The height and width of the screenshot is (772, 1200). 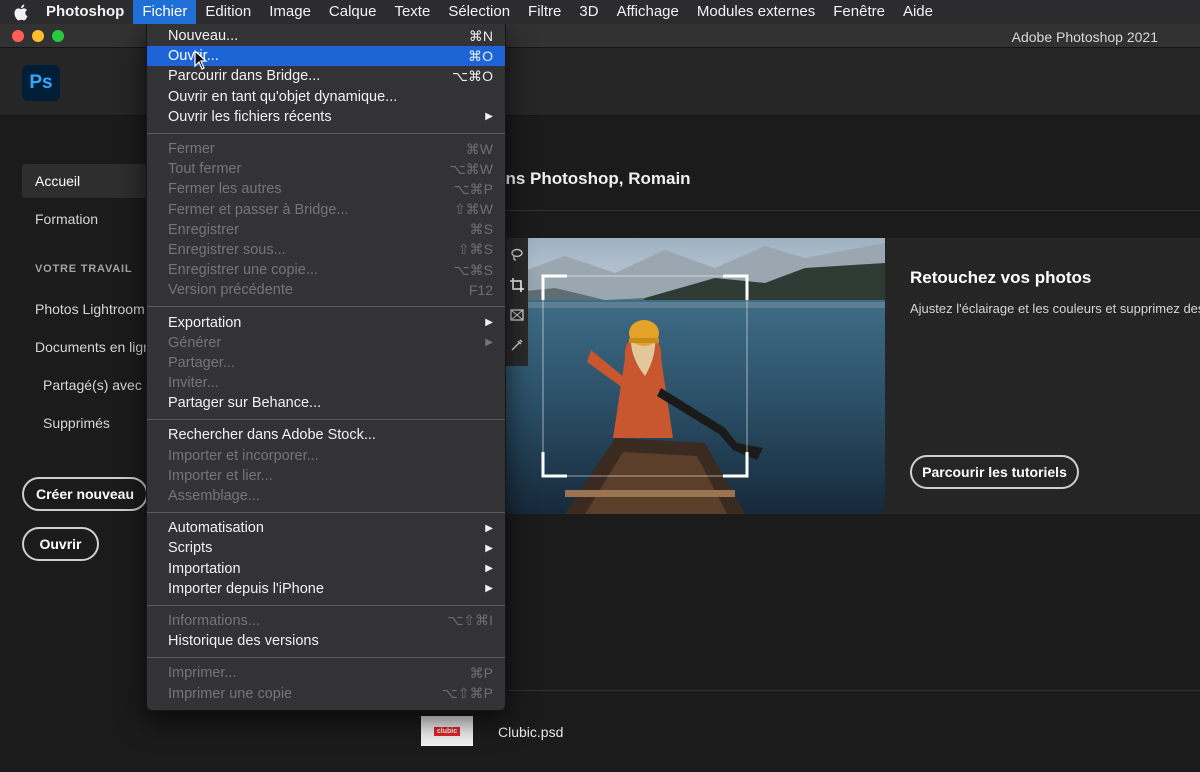 I want to click on recent-file-name: Clubic.psd, so click(x=530, y=732).